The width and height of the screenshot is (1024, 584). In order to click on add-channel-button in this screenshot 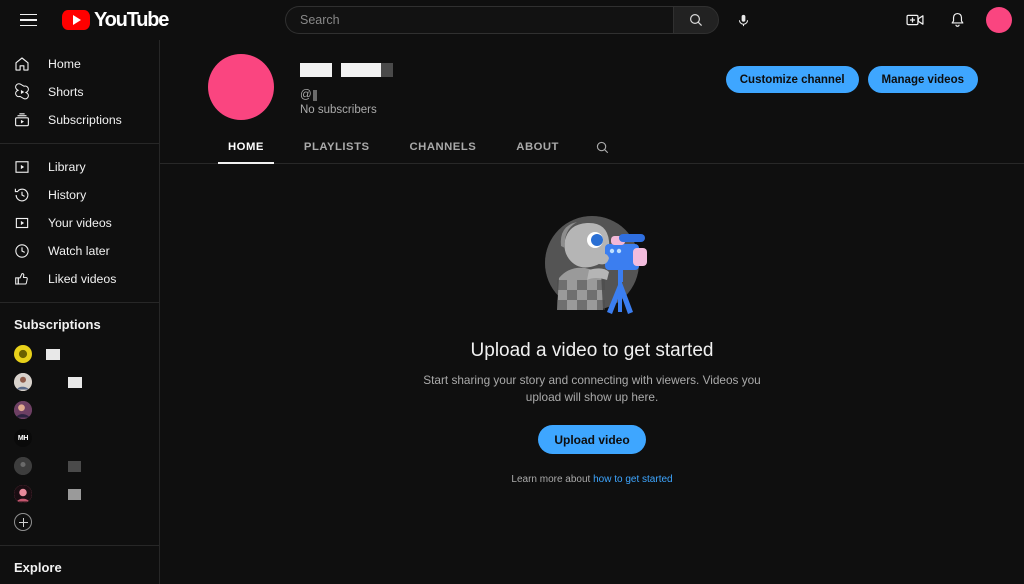, I will do `click(79, 522)`.